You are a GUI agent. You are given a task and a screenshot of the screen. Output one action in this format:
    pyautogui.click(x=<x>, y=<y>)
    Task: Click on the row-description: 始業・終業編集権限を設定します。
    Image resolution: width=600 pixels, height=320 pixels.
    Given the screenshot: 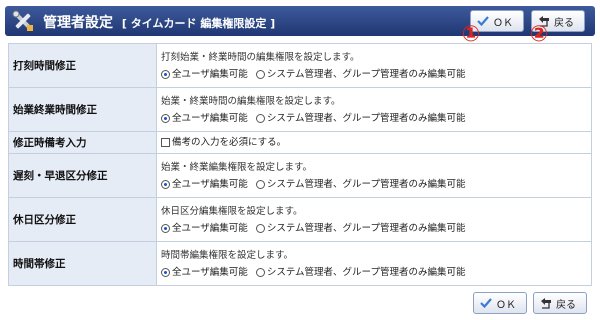 What is the action you would take?
    pyautogui.click(x=237, y=167)
    